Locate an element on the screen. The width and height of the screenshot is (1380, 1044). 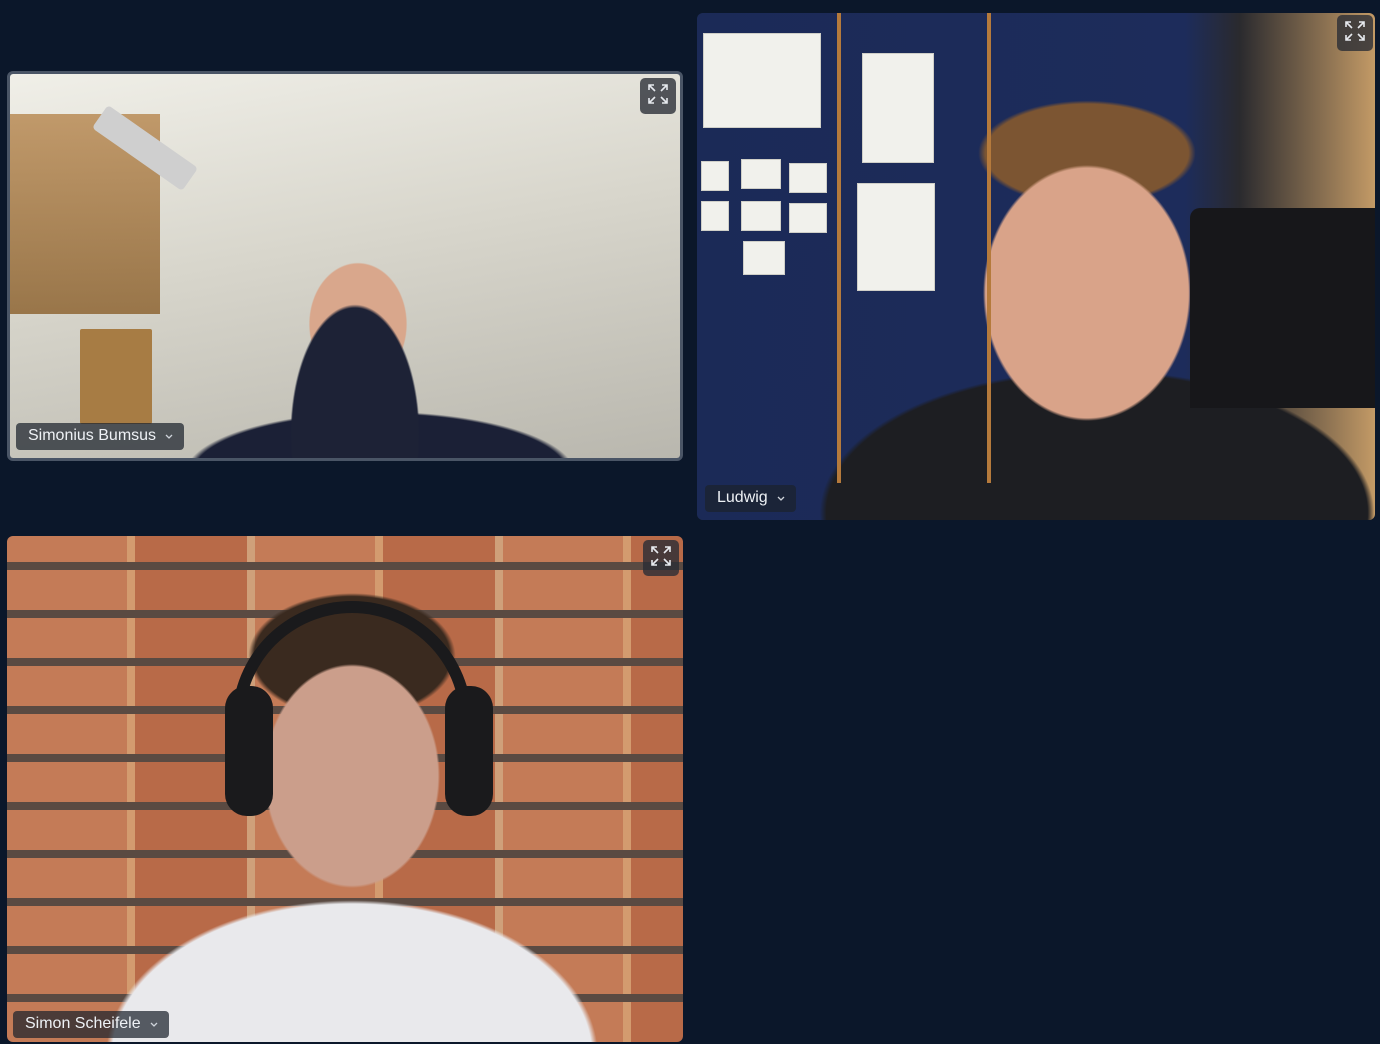
background-cabinet is located at coordinates (116, 376).